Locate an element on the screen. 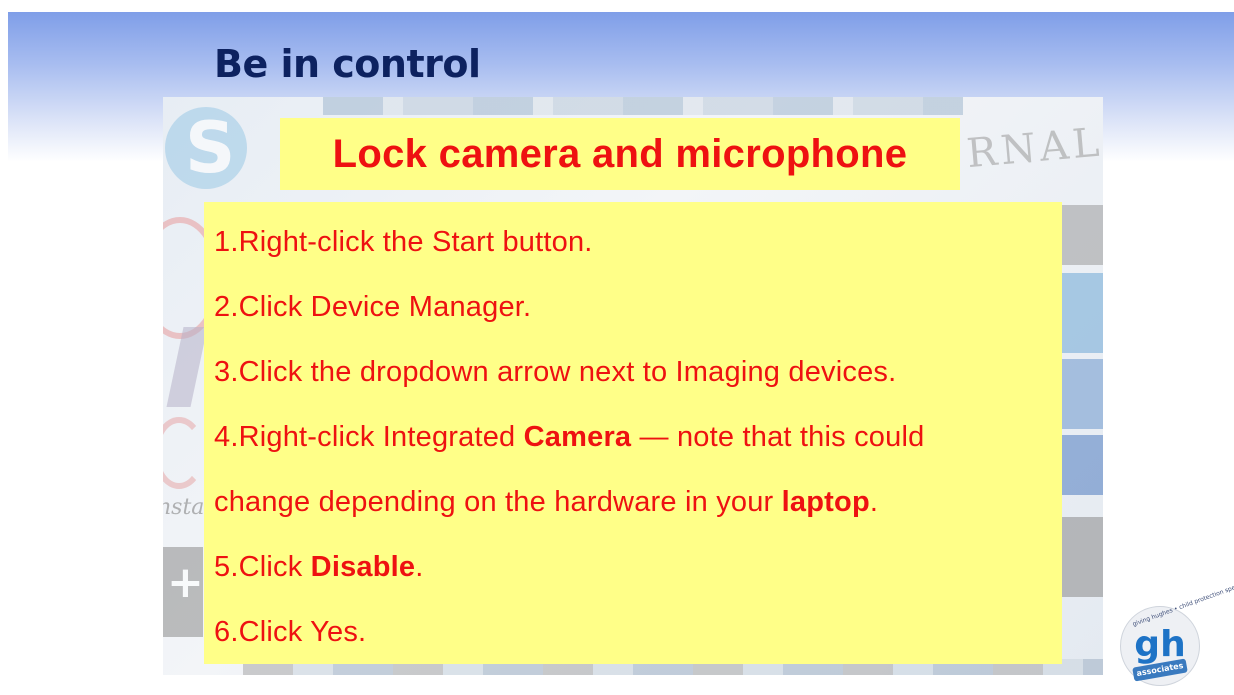 The image size is (1234, 695). logo-strip-top is located at coordinates (643, 106).